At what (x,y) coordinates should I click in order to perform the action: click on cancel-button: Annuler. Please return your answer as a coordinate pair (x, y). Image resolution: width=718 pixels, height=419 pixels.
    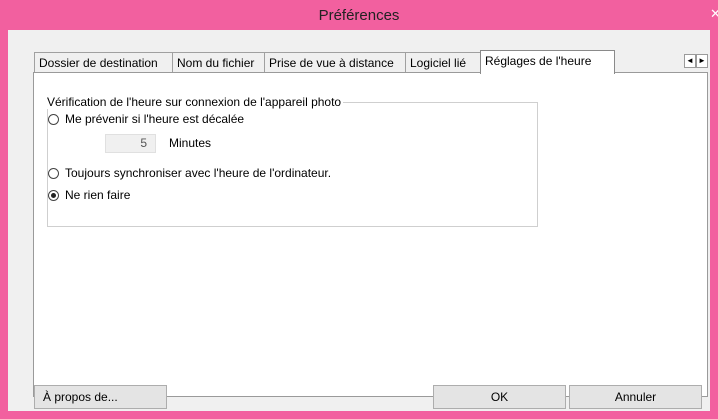
    Looking at the image, I should click on (635, 397).